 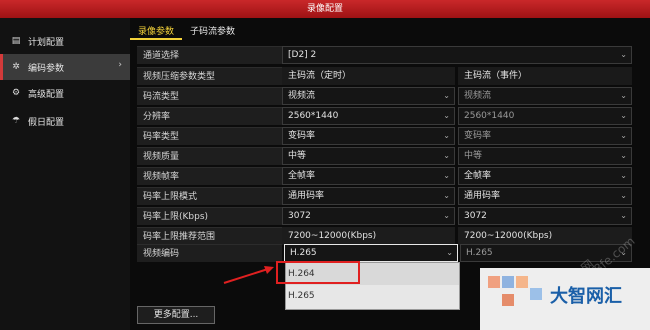 What do you see at coordinates (368, 176) in the screenshot?
I see `frame-rate-select: 全帧率 ⌄` at bounding box center [368, 176].